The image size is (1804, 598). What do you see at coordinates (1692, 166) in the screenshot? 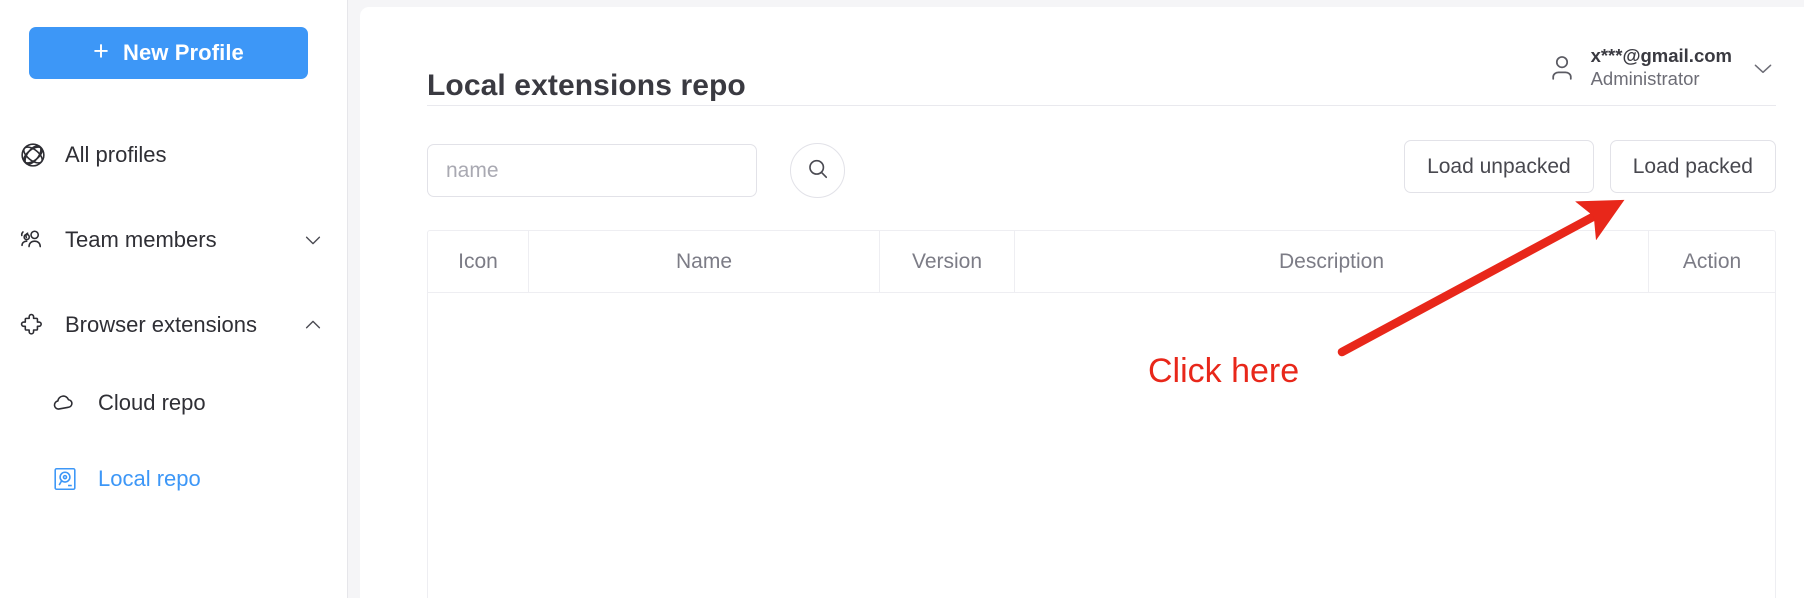
I see `load-packed-button: Load packed` at bounding box center [1692, 166].